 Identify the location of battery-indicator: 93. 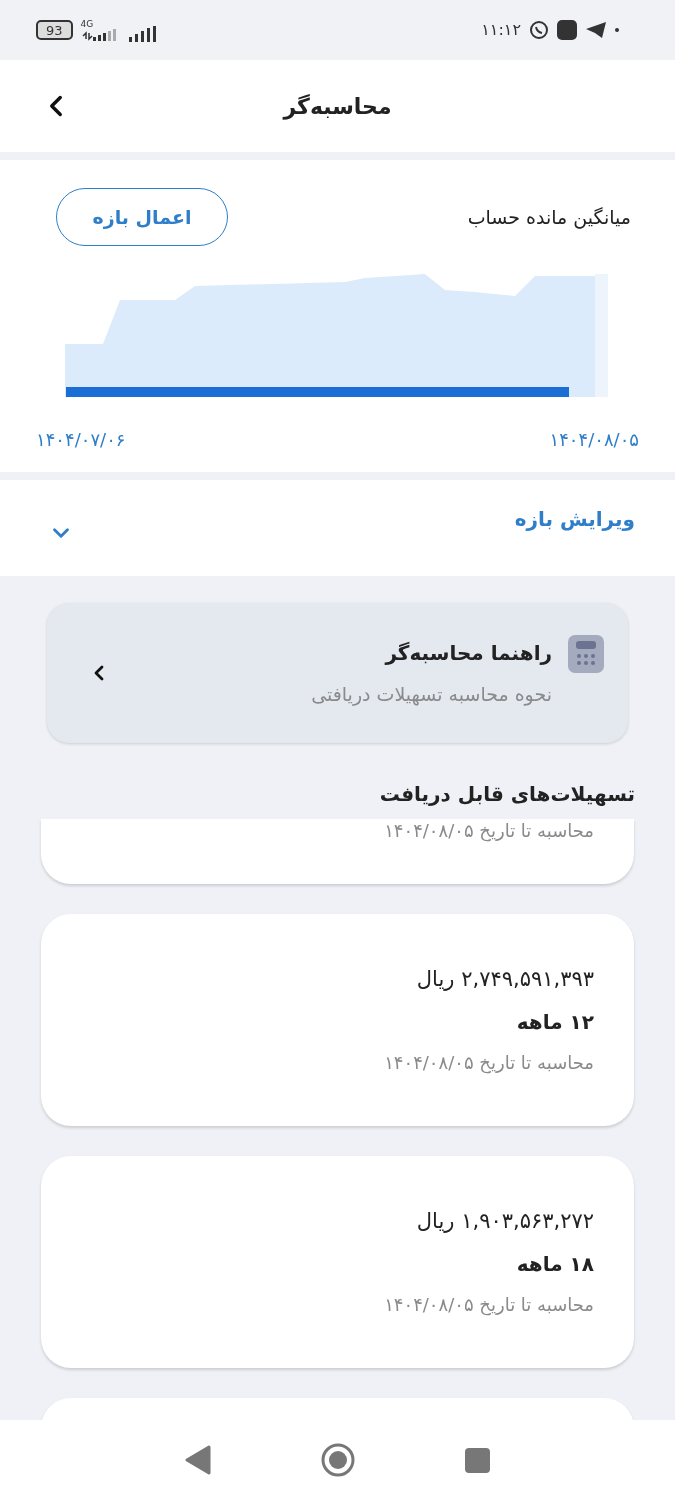
(54, 30).